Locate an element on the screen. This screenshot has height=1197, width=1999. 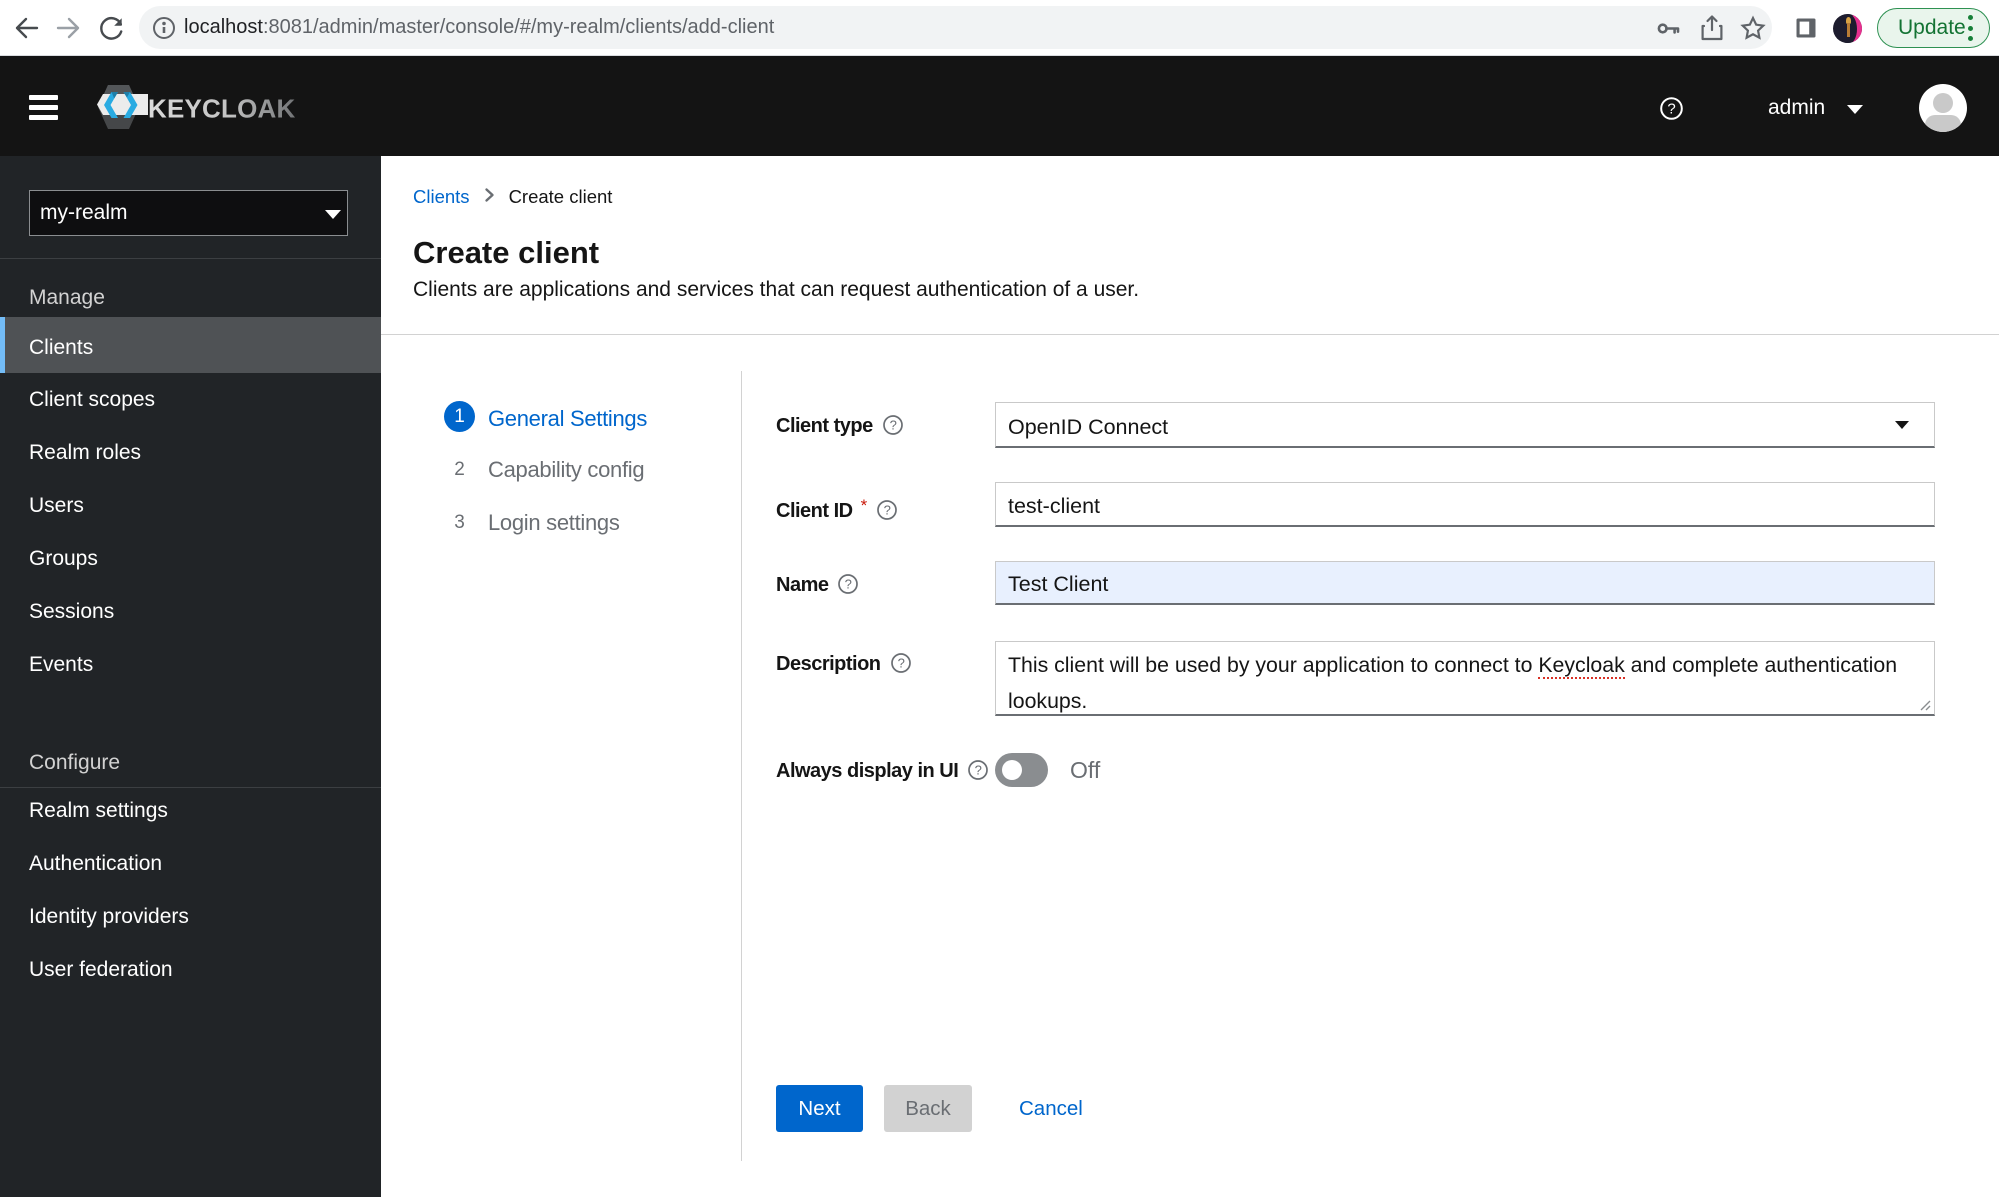
svg-text: KEYCLOAK is located at coordinates (222, 109).